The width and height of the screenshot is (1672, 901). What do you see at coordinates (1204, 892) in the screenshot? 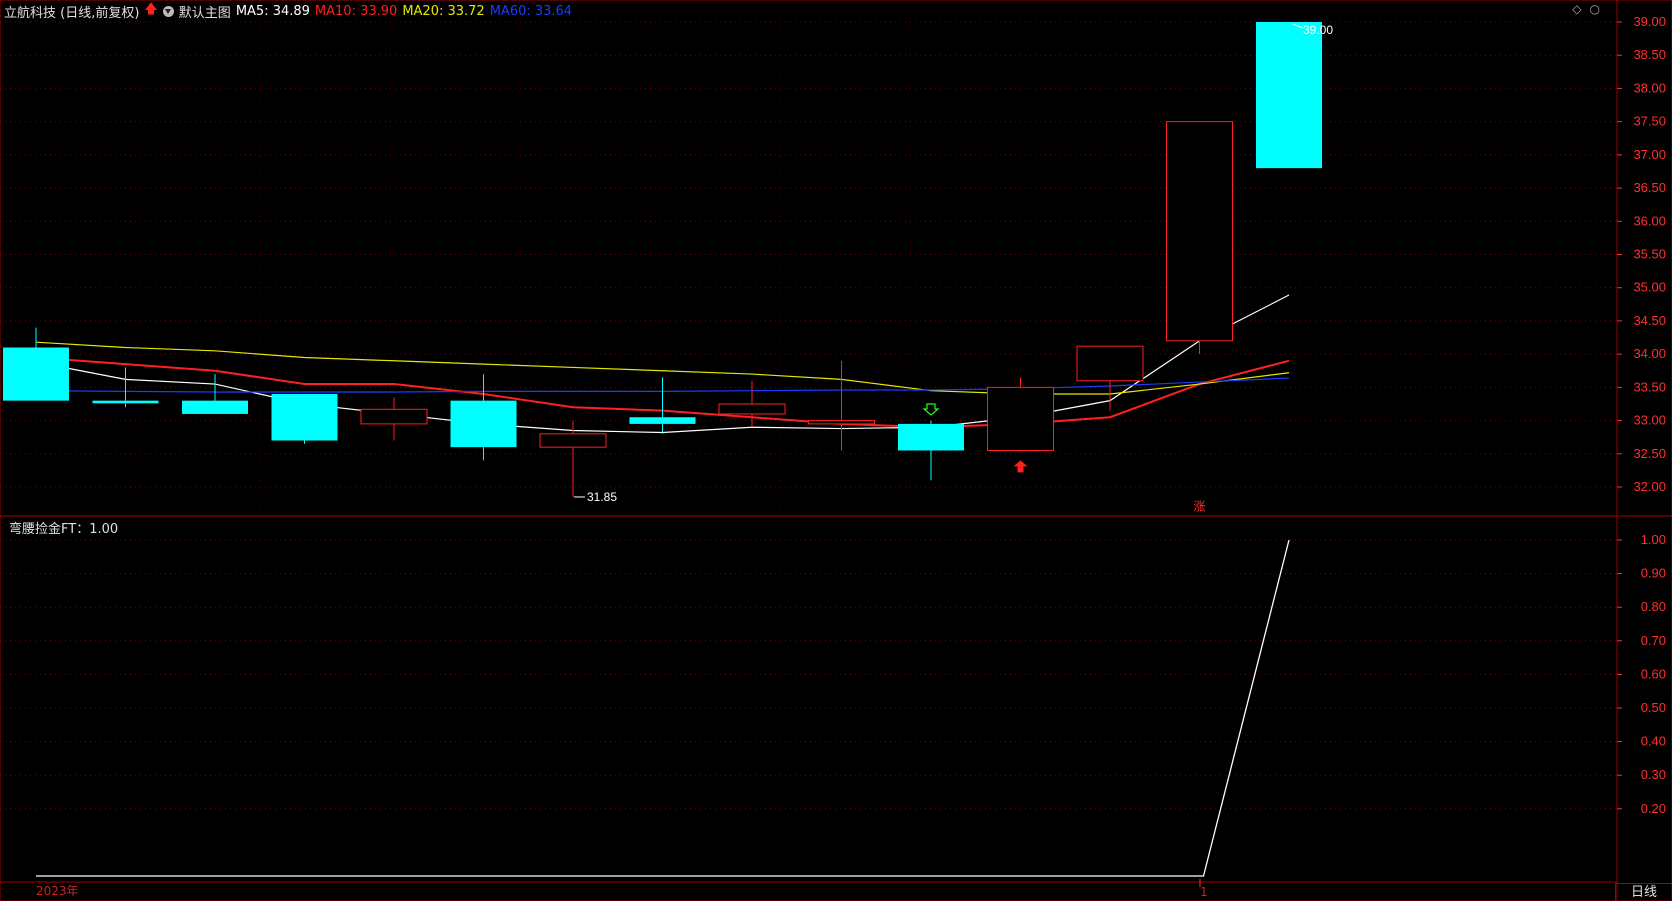
I see `month-label: 1` at bounding box center [1204, 892].